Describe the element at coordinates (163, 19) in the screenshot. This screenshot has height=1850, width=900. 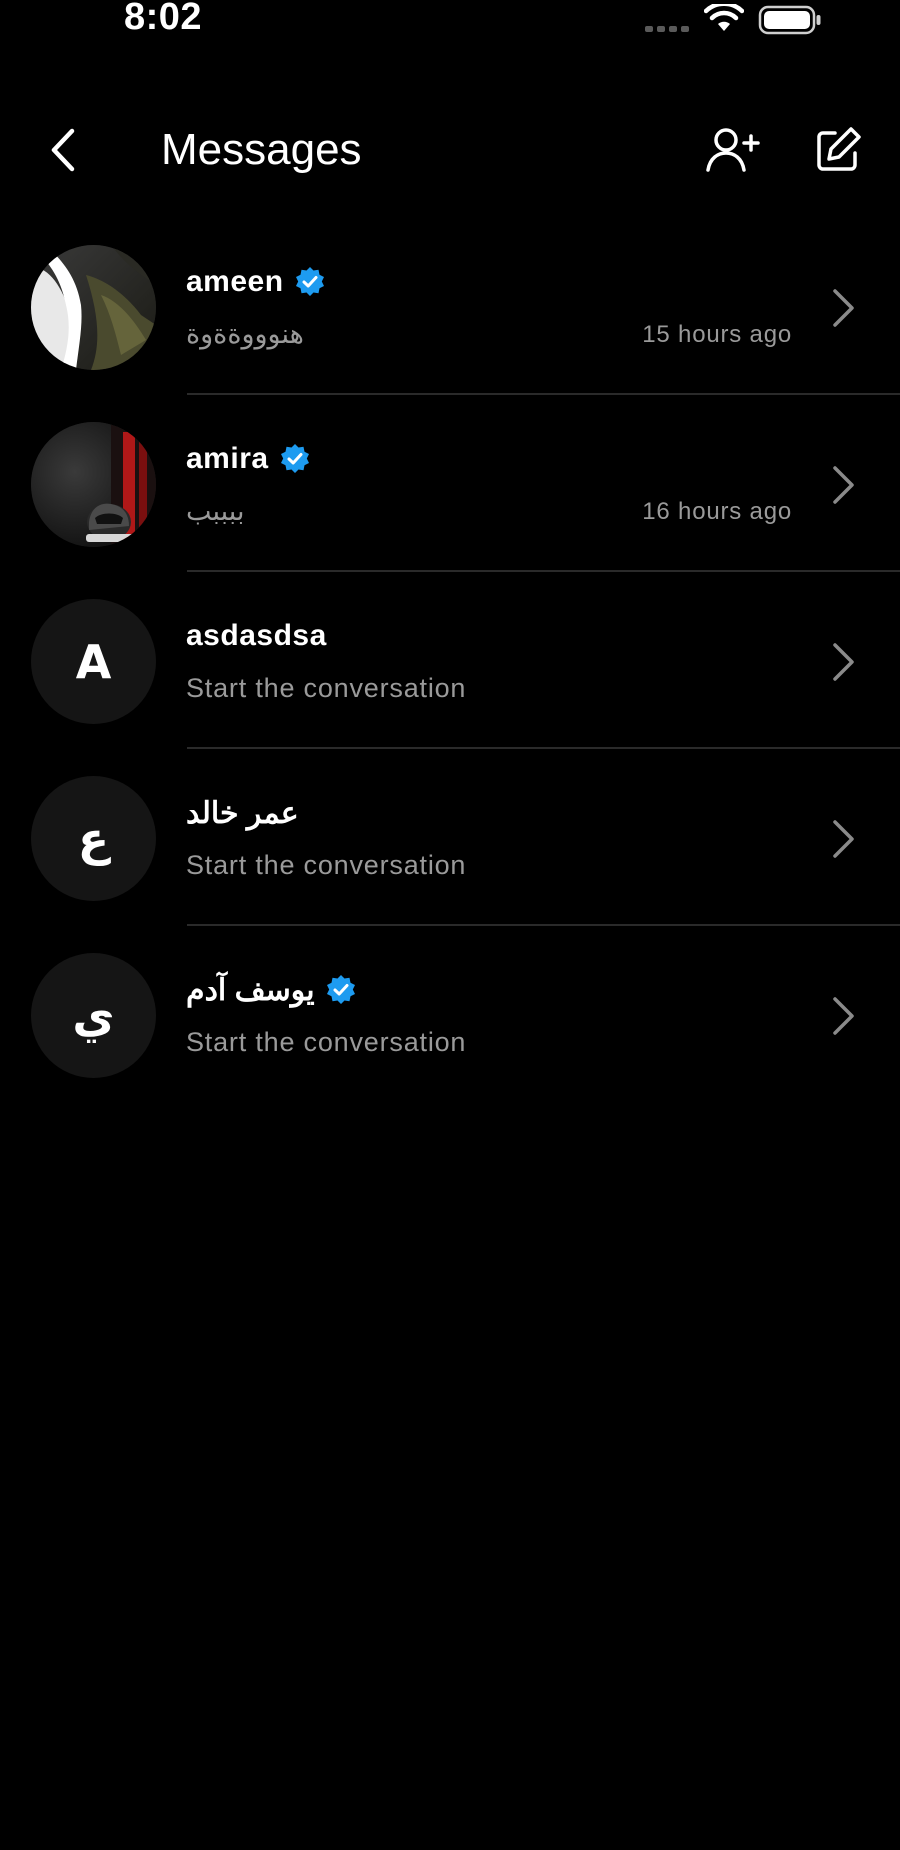
I see `status-time: 8:02` at that location.